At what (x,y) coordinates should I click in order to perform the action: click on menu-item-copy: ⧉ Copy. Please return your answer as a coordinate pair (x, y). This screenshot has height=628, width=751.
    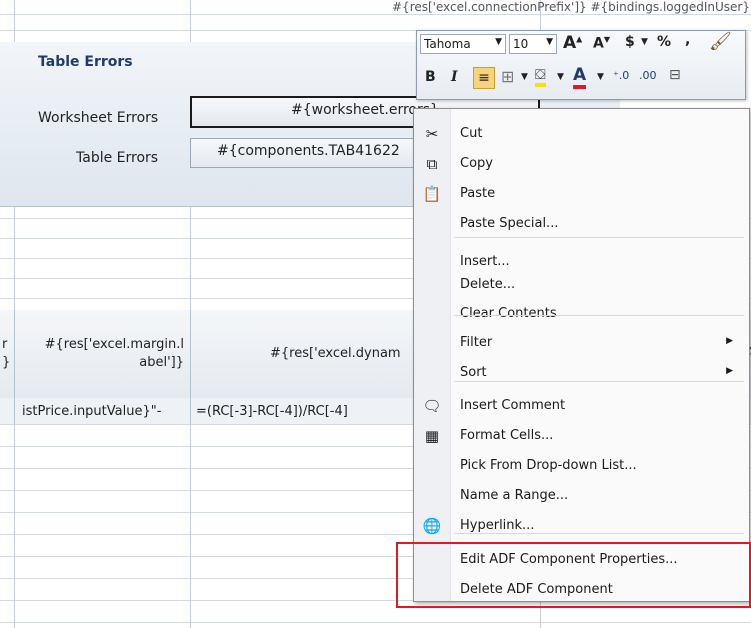
    Looking at the image, I should click on (581, 164).